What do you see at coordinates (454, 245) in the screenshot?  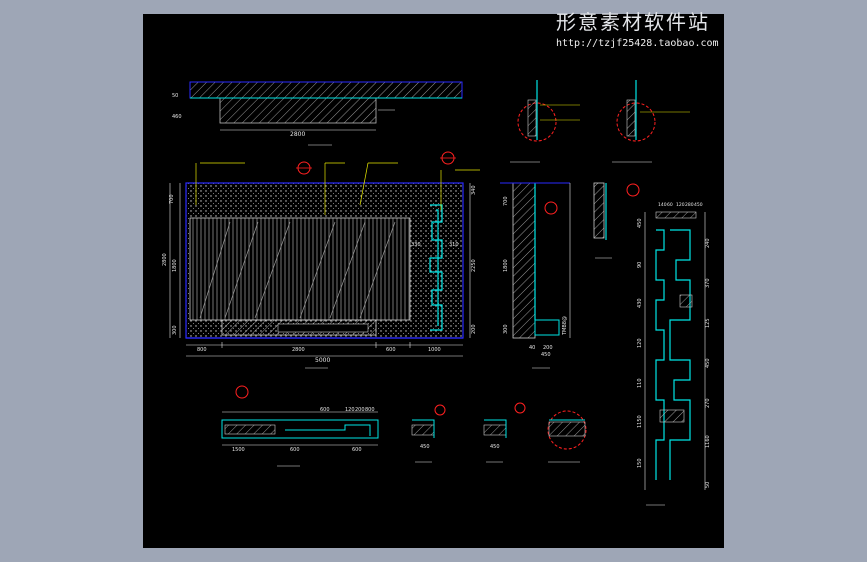 I see `elevation-inner-dim-2: 310` at bounding box center [454, 245].